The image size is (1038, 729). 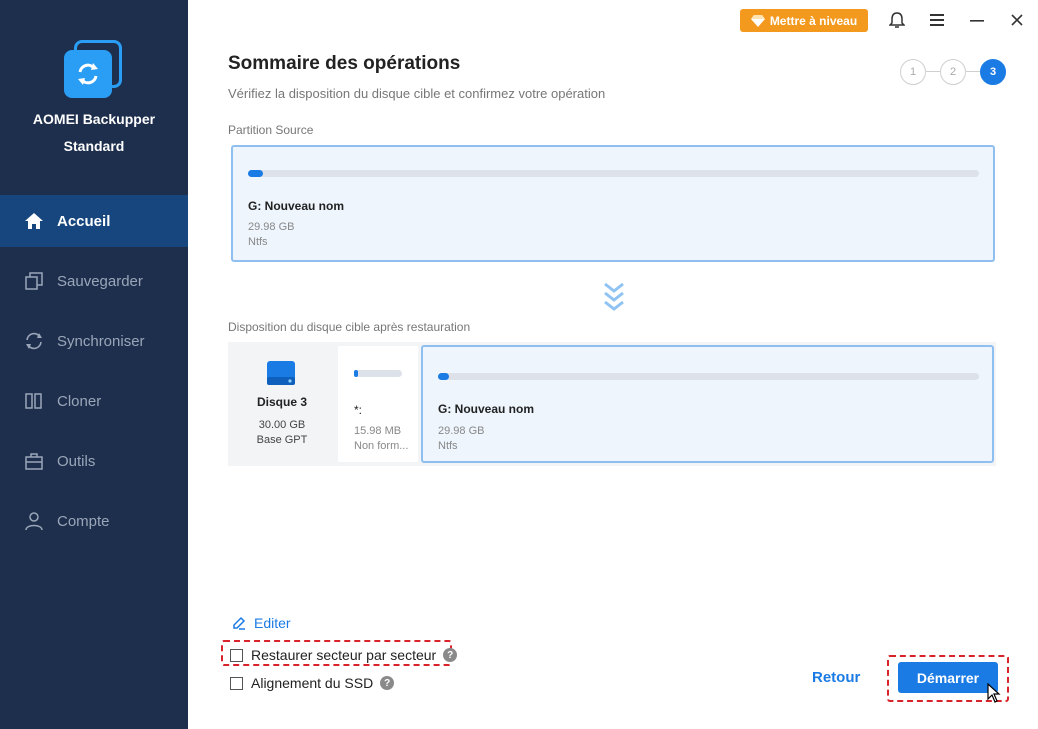 I want to click on upgrade-button: Mettre à niveau, so click(x=804, y=20).